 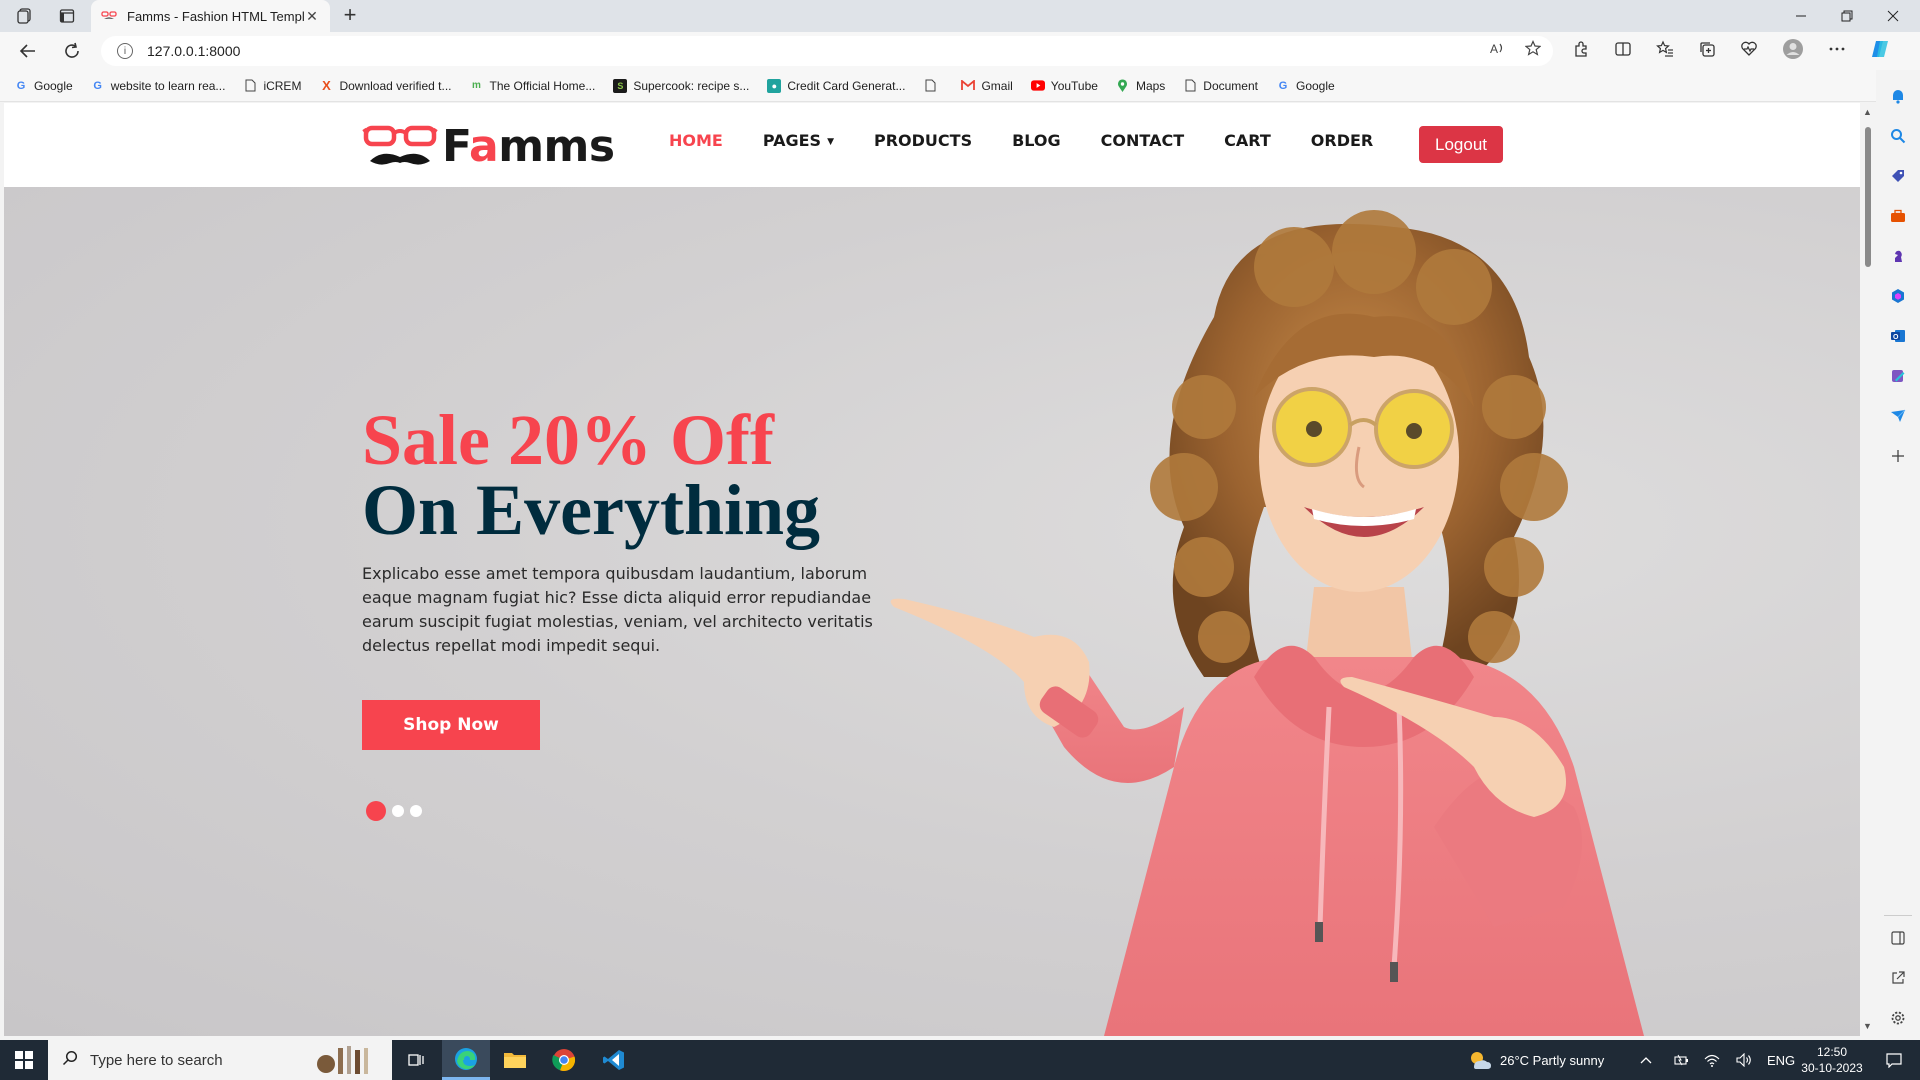 I want to click on search-highlight-tools-icon, so click(x=347, y=1062).